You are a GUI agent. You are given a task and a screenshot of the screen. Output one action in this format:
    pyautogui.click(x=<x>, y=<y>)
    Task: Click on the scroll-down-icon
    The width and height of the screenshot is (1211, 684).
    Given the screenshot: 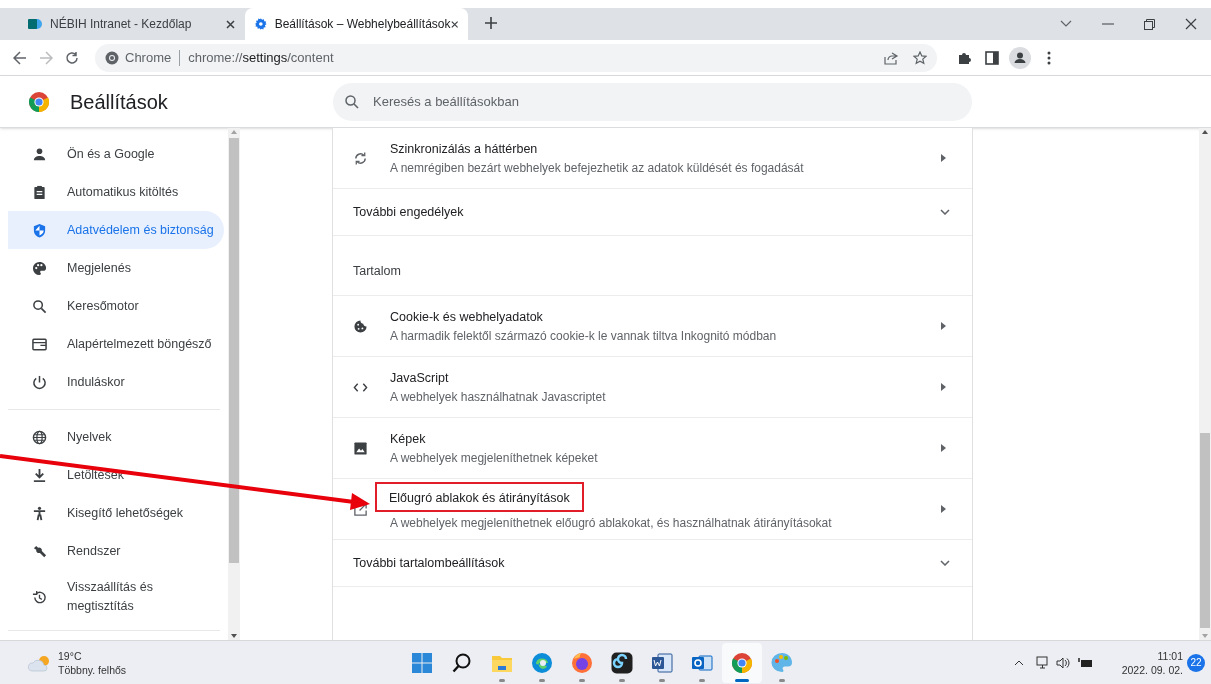 What is the action you would take?
    pyautogui.click(x=234, y=636)
    